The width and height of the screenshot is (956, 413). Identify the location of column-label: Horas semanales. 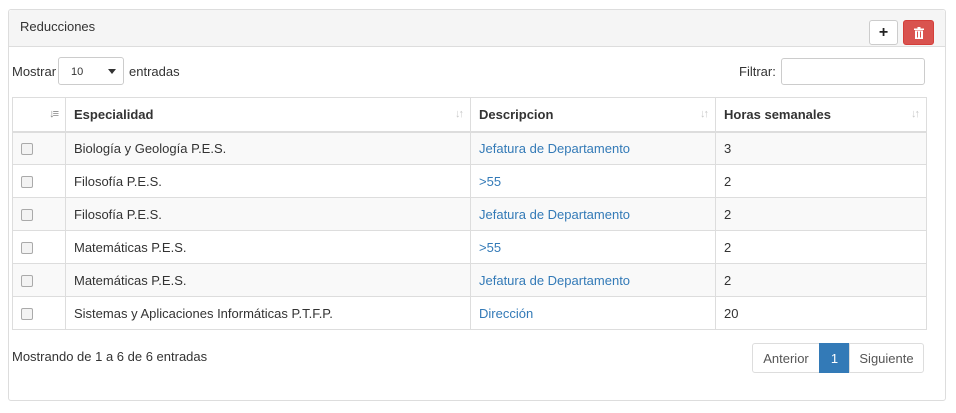
(777, 114).